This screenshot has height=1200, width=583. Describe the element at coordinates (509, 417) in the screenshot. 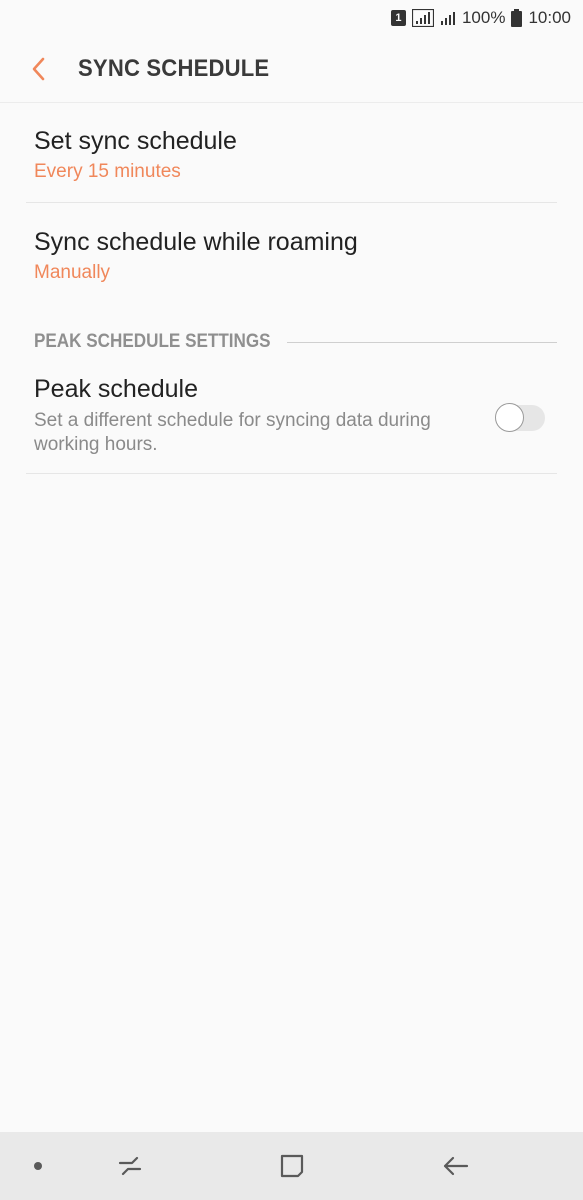

I see `toggle-knob` at that location.